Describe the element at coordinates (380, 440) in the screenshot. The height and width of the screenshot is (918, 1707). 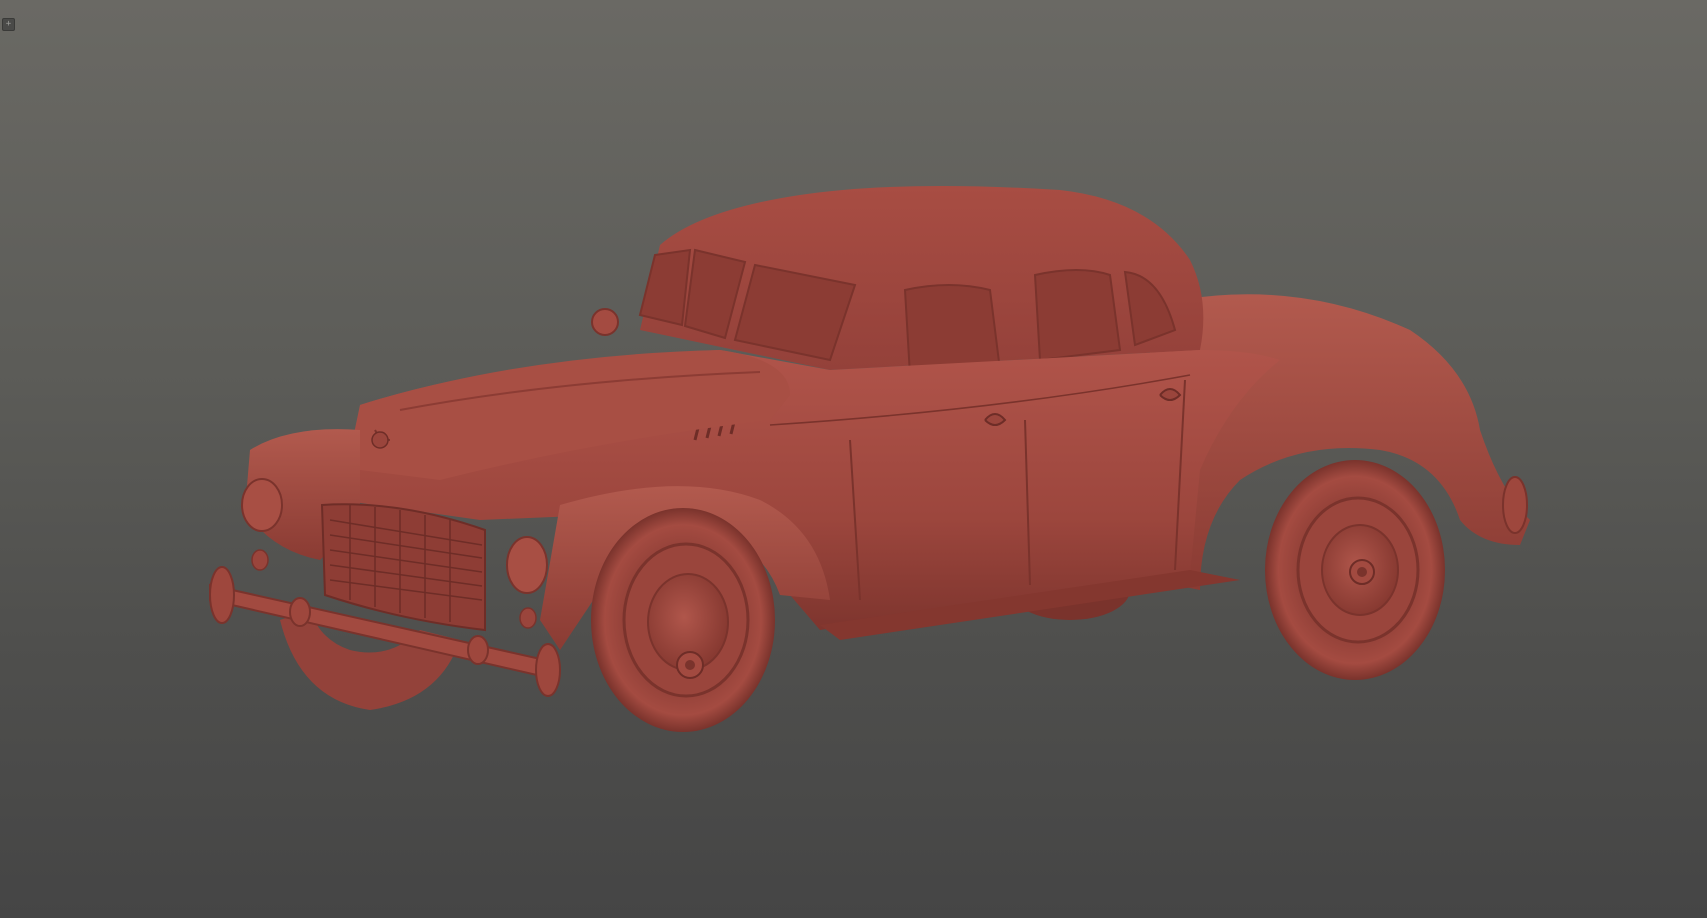
I see `hood-emblem` at that location.